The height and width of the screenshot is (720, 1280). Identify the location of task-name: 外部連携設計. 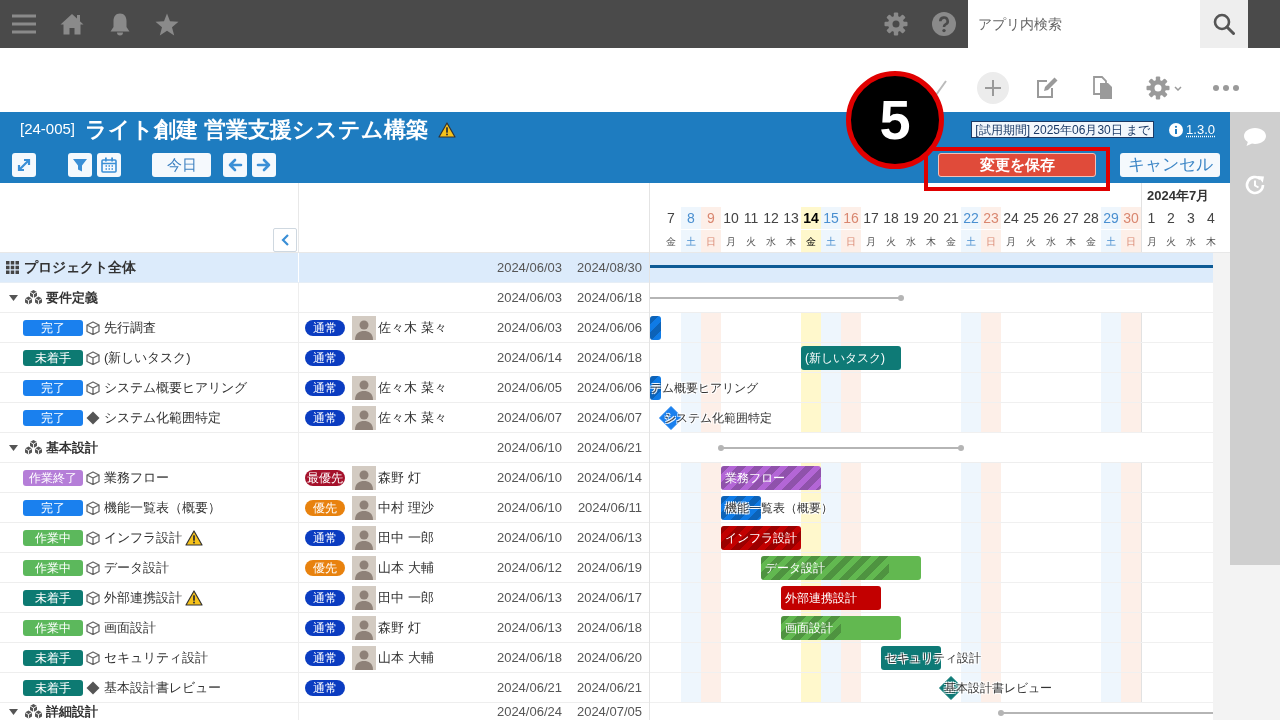
(143, 597).